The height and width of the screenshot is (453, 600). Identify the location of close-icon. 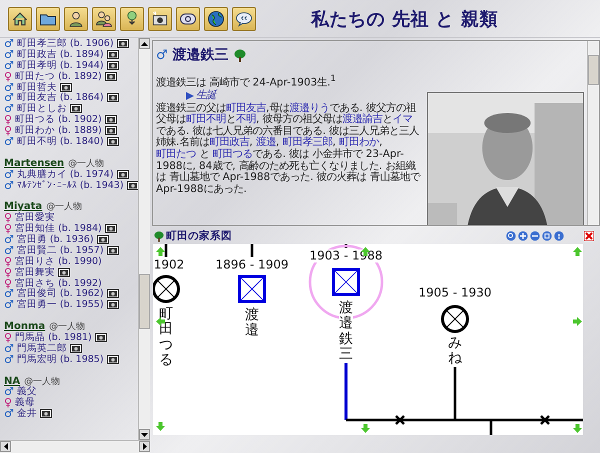
(589, 236).